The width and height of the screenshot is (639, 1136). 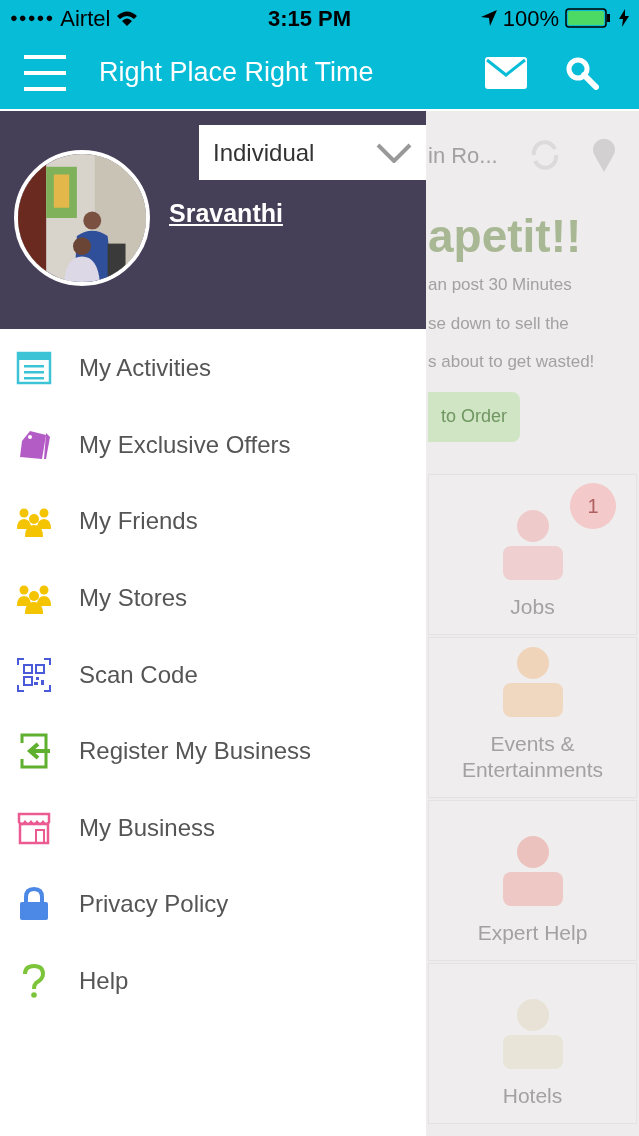 I want to click on signal-dots: ●●●●●, so click(x=32, y=18).